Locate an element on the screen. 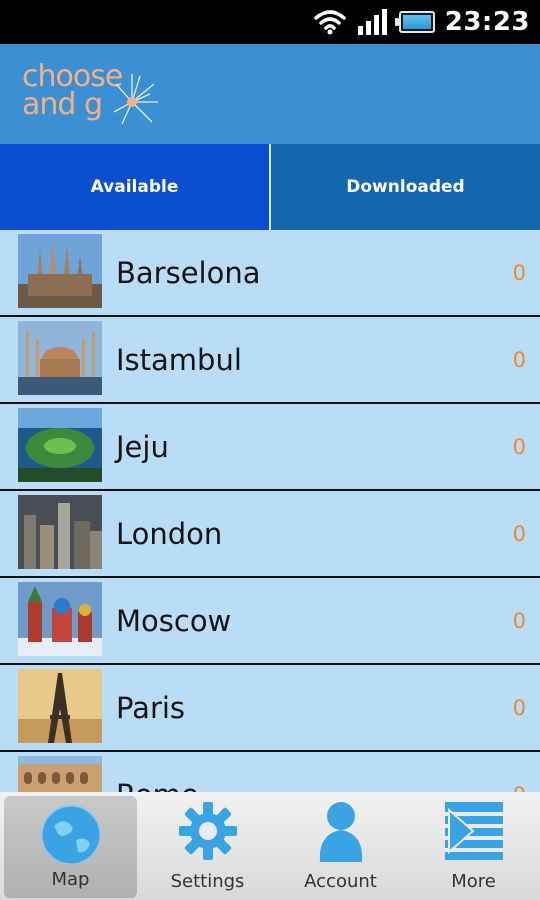  list-item-barselona: Barselona 0 is located at coordinates (270, 273).